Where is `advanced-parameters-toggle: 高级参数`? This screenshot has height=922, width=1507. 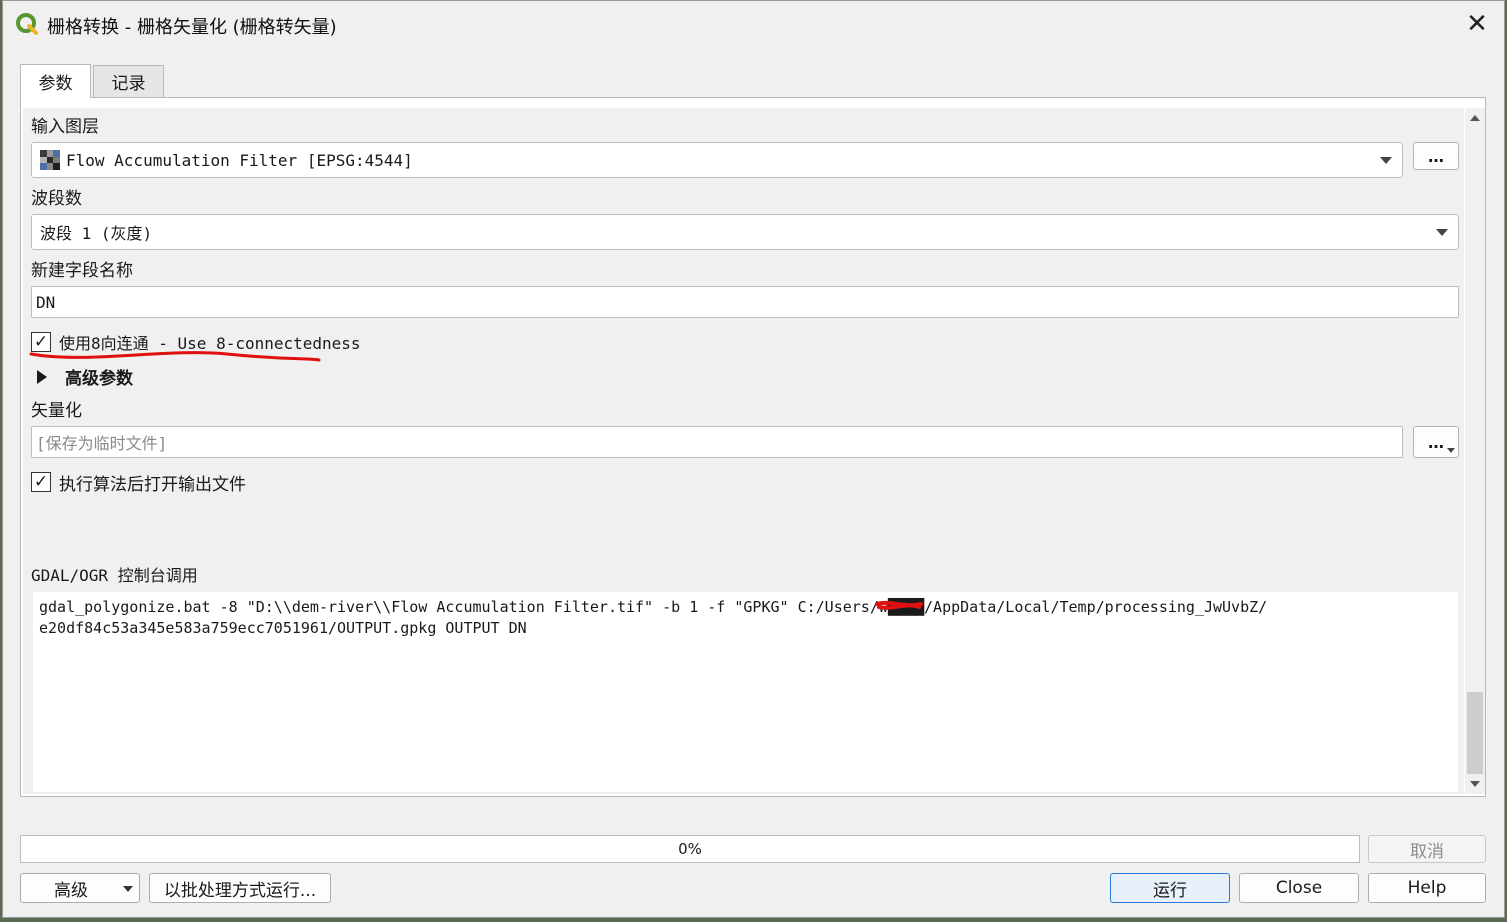
advanced-parameters-toggle: 高级参数 is located at coordinates (111, 377).